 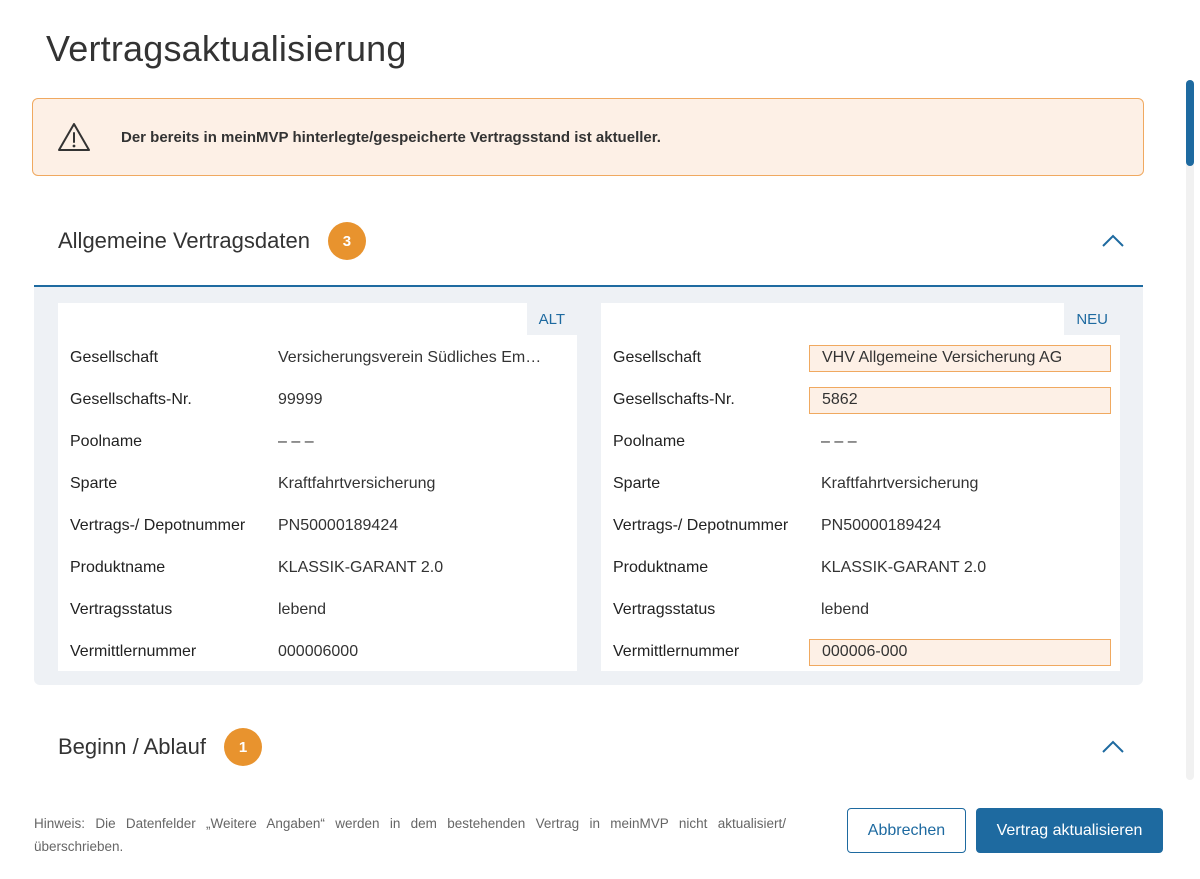 I want to click on update-contract-button: Vertrag aktualisieren, so click(x=1069, y=830).